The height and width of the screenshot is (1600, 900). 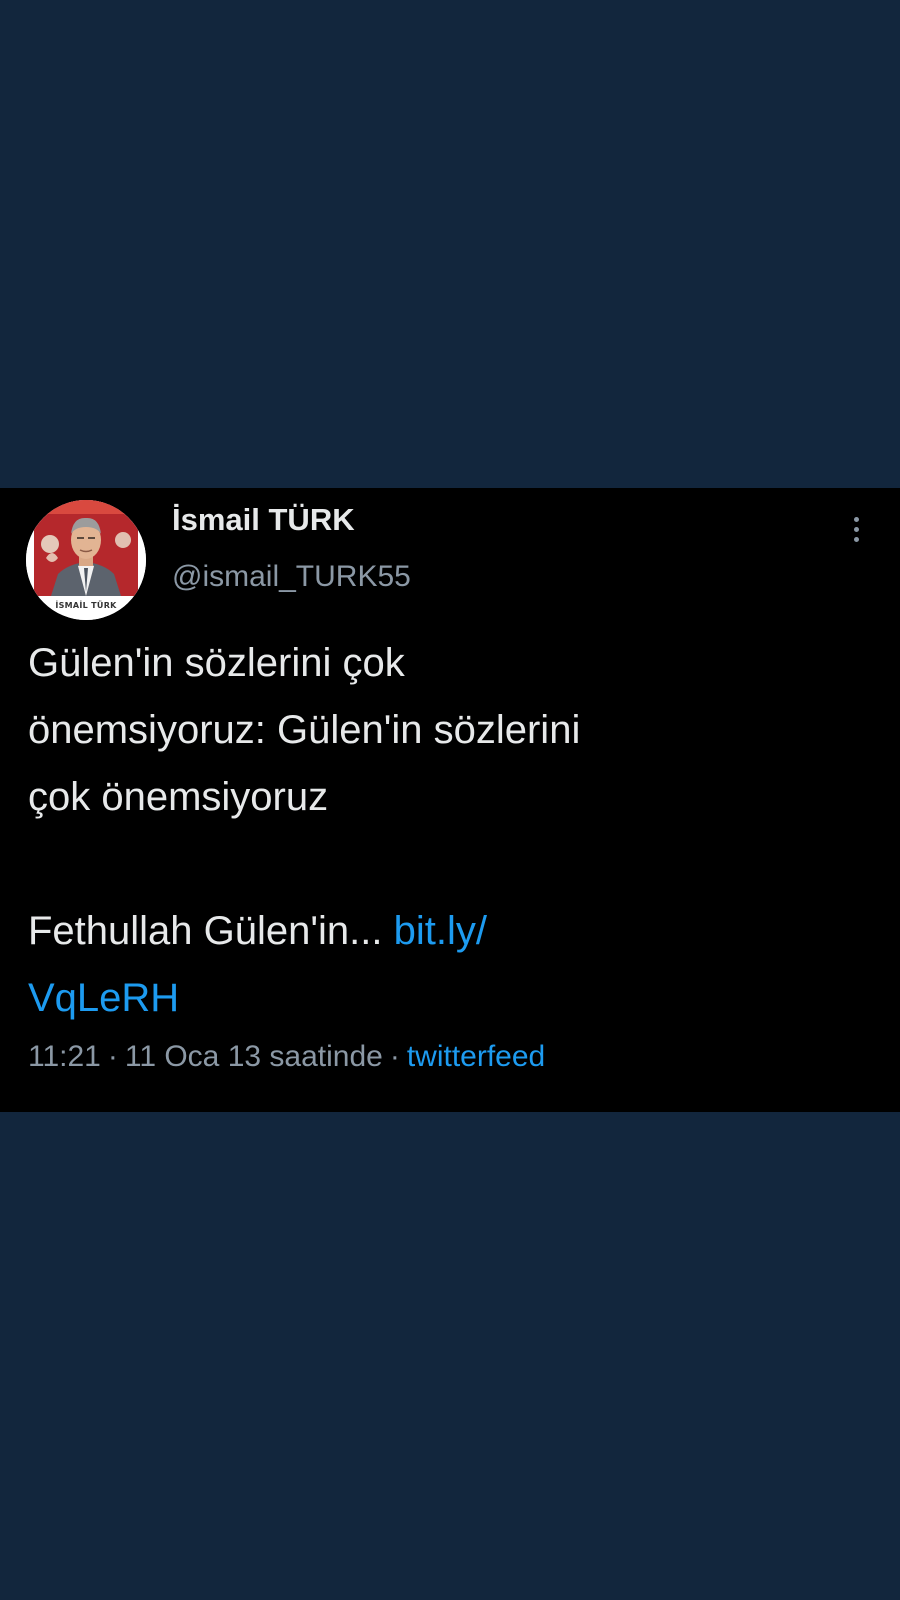 What do you see at coordinates (86, 605) in the screenshot?
I see `avatar-caption: İSMAİL TÜRK` at bounding box center [86, 605].